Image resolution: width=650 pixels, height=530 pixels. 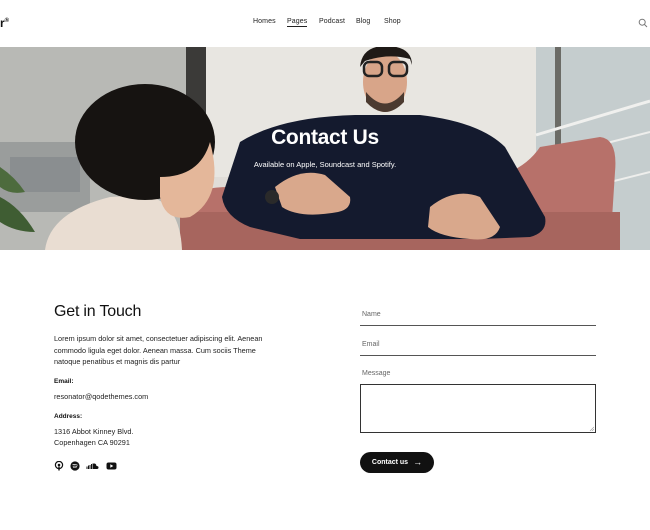 I want to click on nav-item-homes: Homes, so click(x=264, y=21).